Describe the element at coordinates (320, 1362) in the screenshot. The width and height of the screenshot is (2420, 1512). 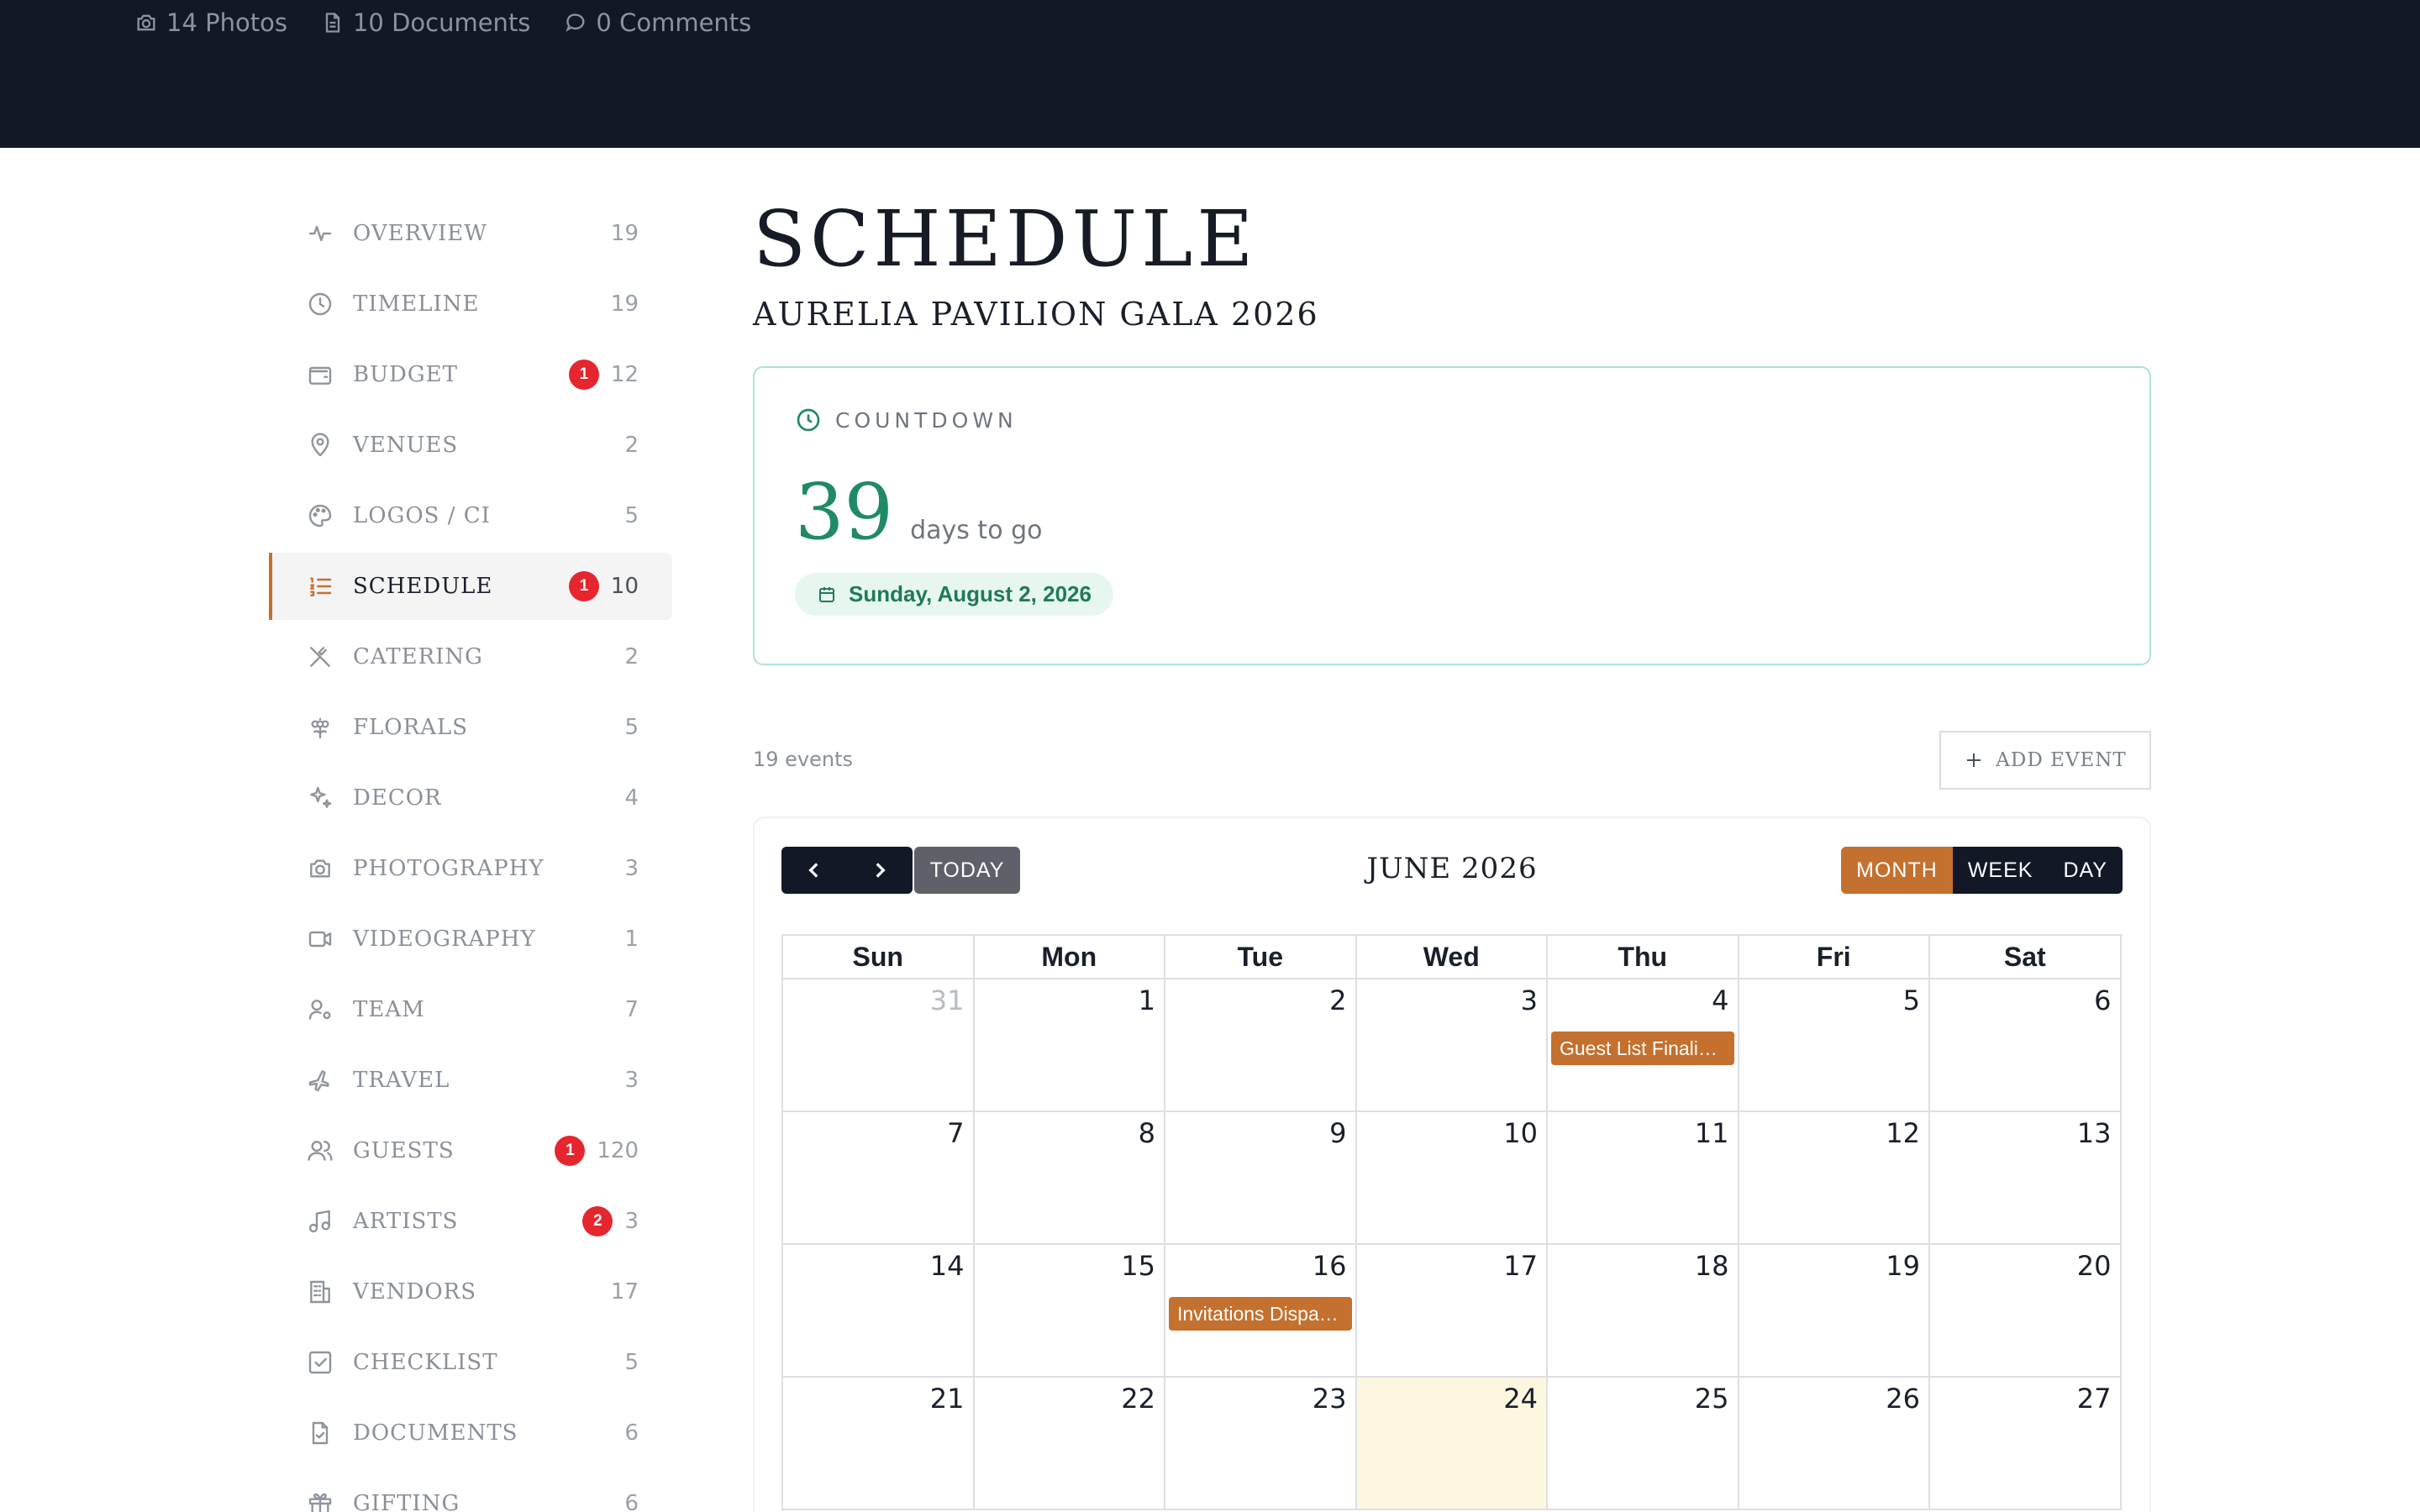
I see `check-square-icon` at that location.